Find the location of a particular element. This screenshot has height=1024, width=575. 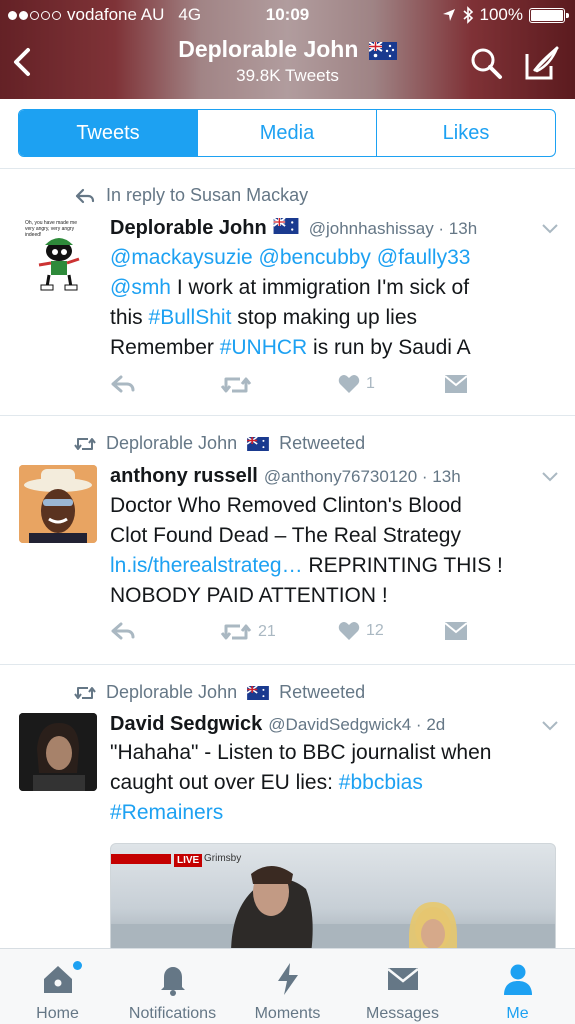

retweet-context: Deplorable John Retweeted is located at coordinates (219, 443).